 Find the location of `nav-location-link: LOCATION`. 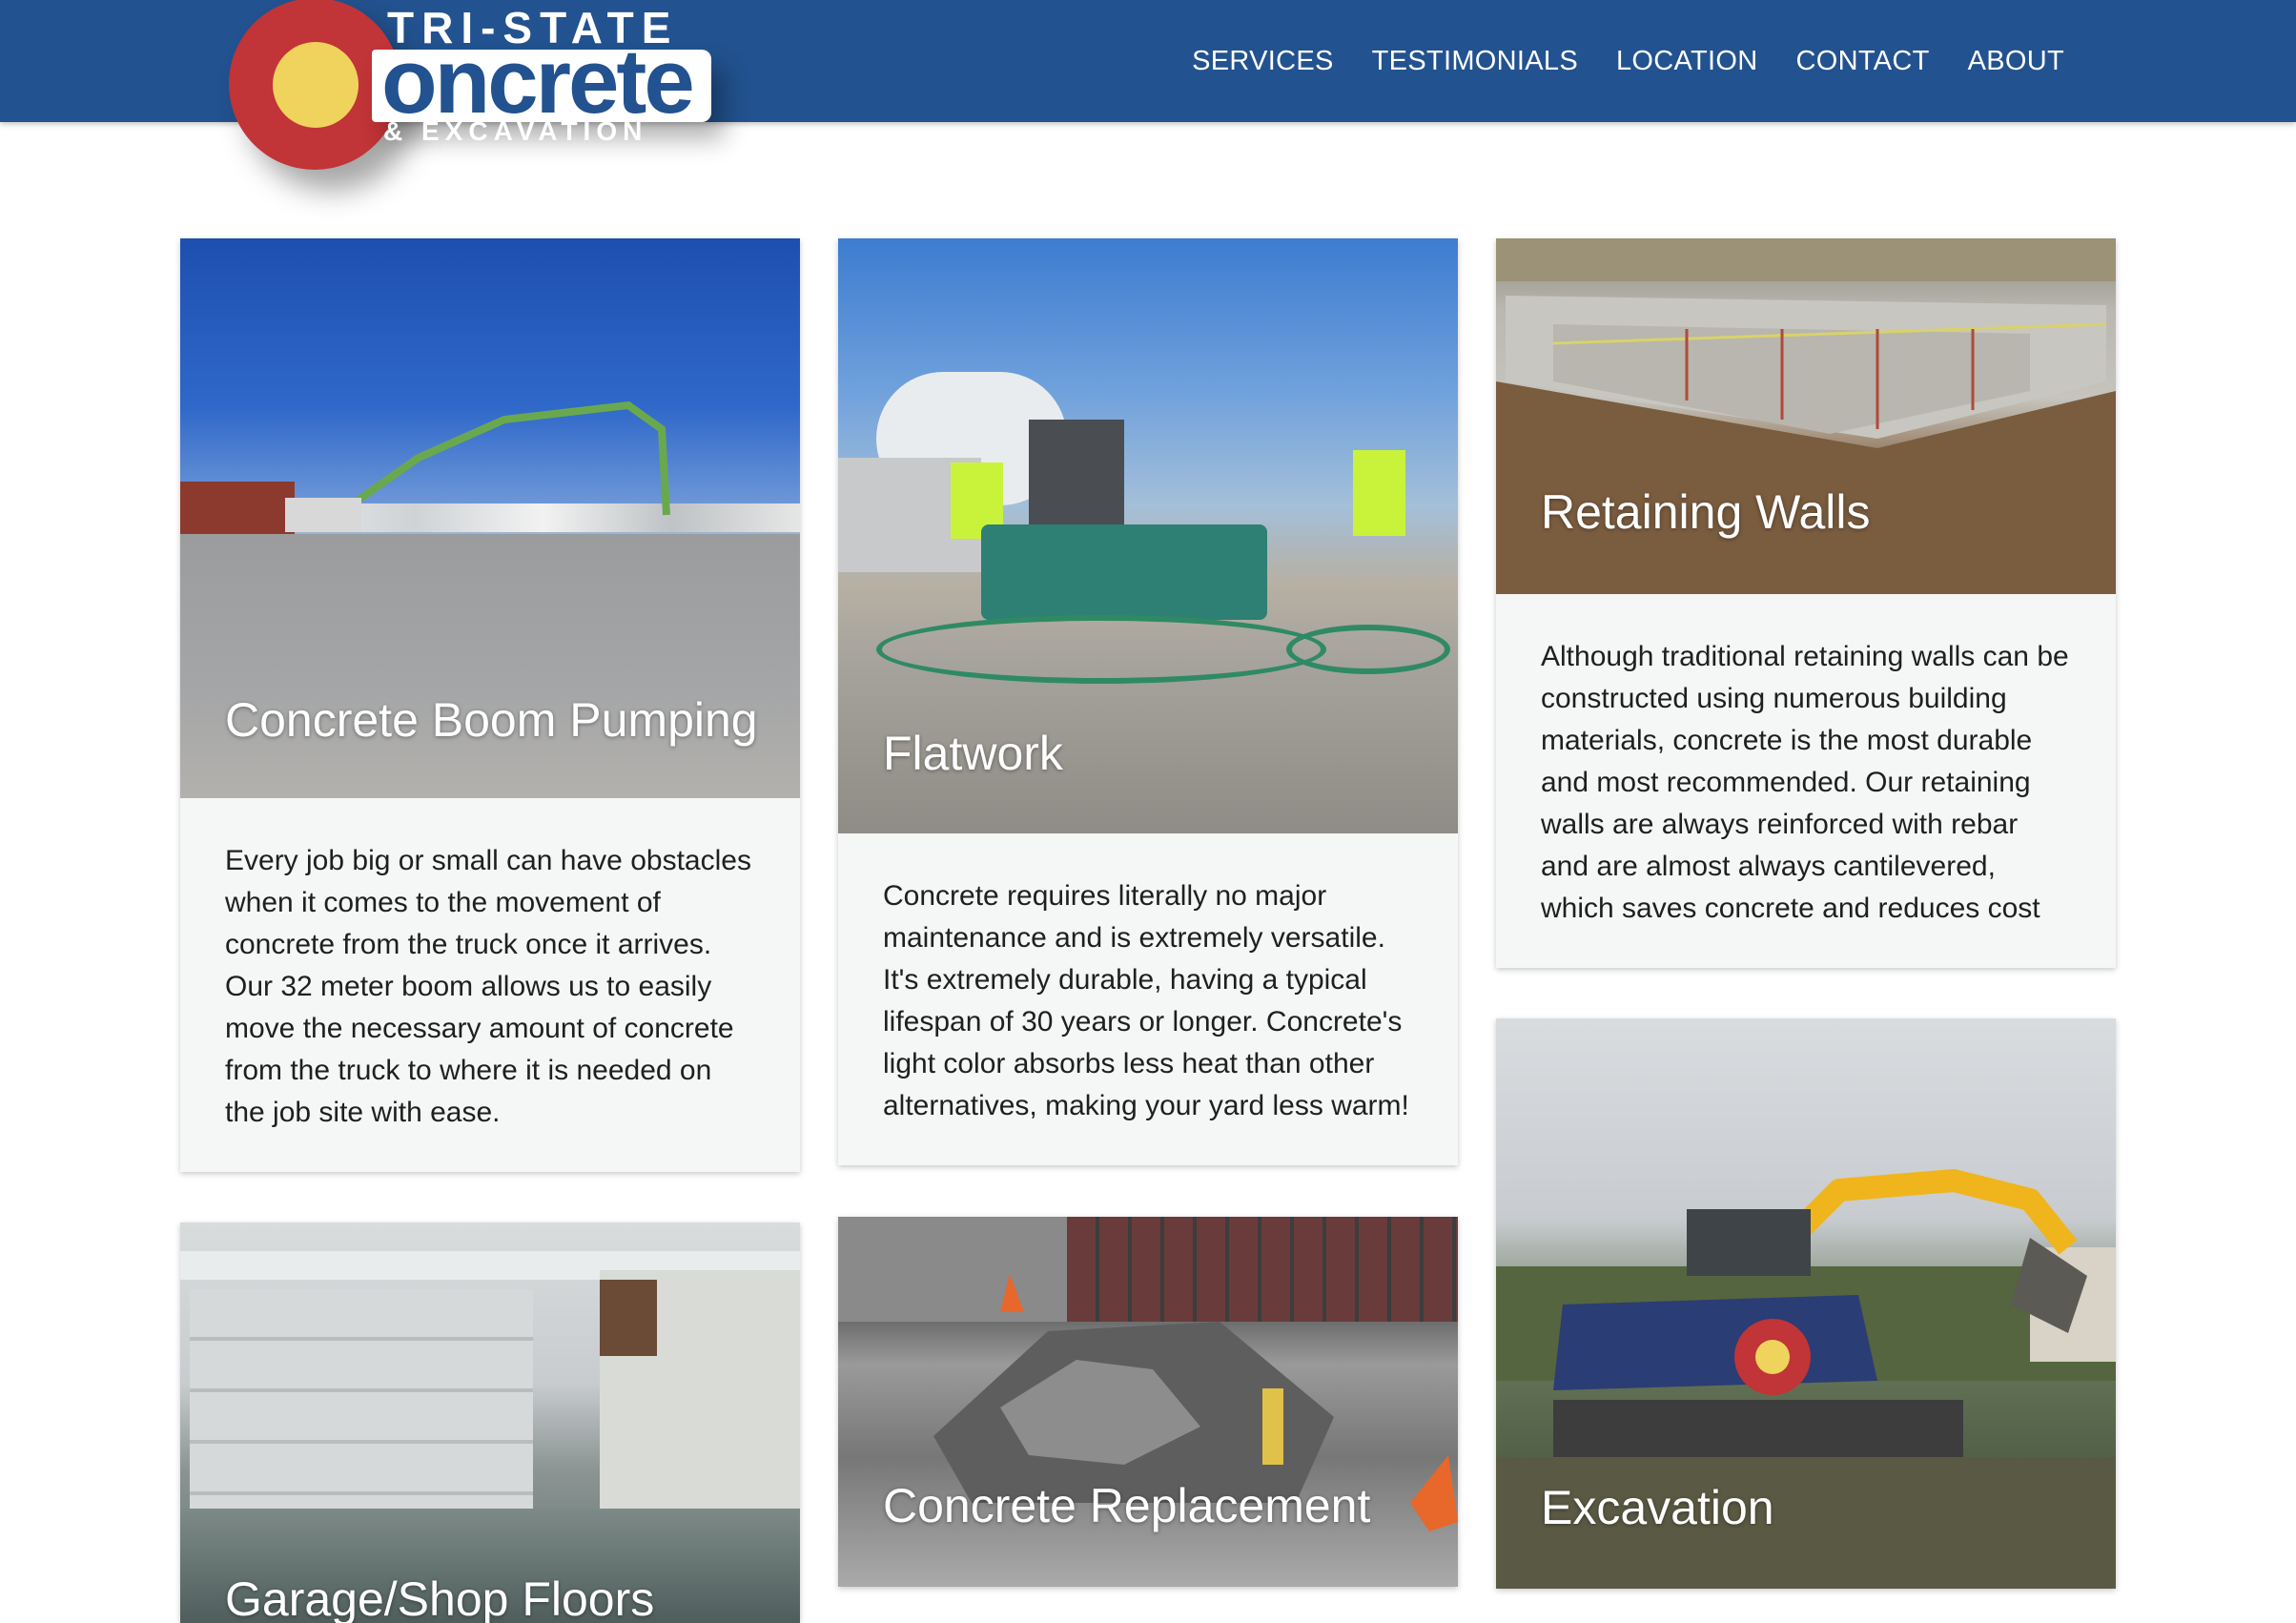

nav-location-link: LOCATION is located at coordinates (1687, 61).